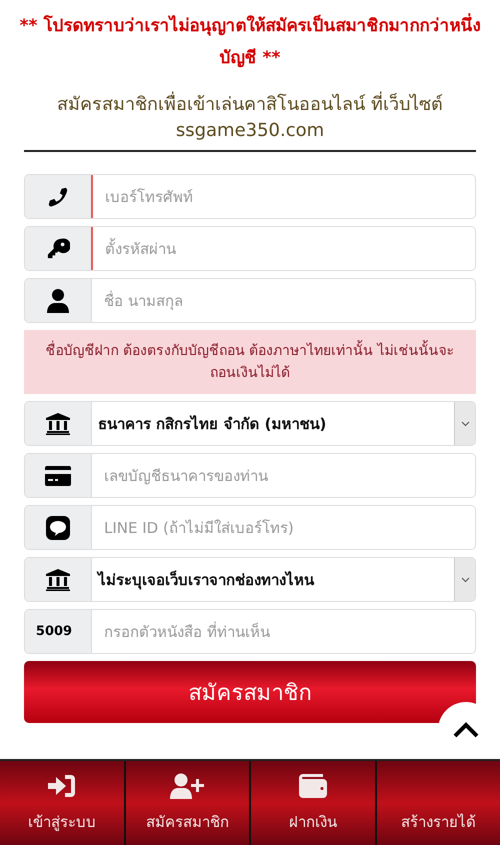 The image size is (500, 845). What do you see at coordinates (250, 631) in the screenshot?
I see `input-field: 5009 กรอกตัวหนังสือ ที่ท่านเห็น` at bounding box center [250, 631].